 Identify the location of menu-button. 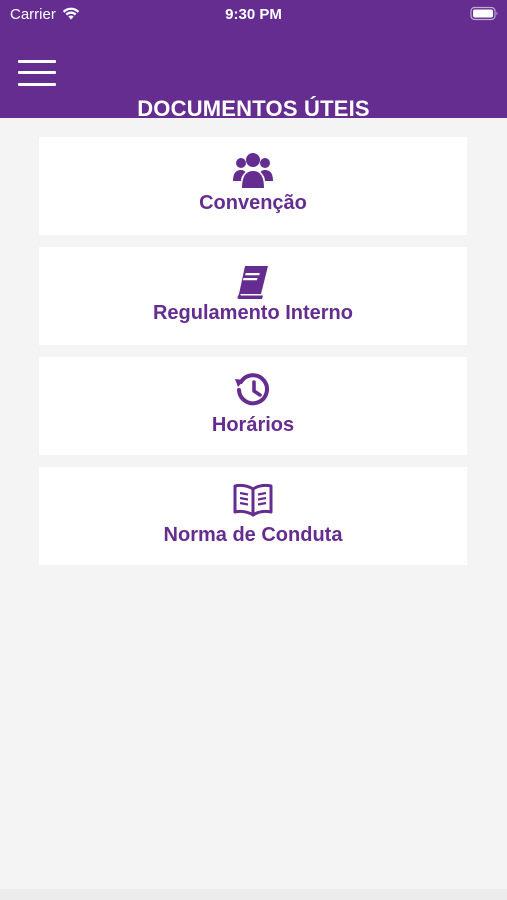
(37, 75).